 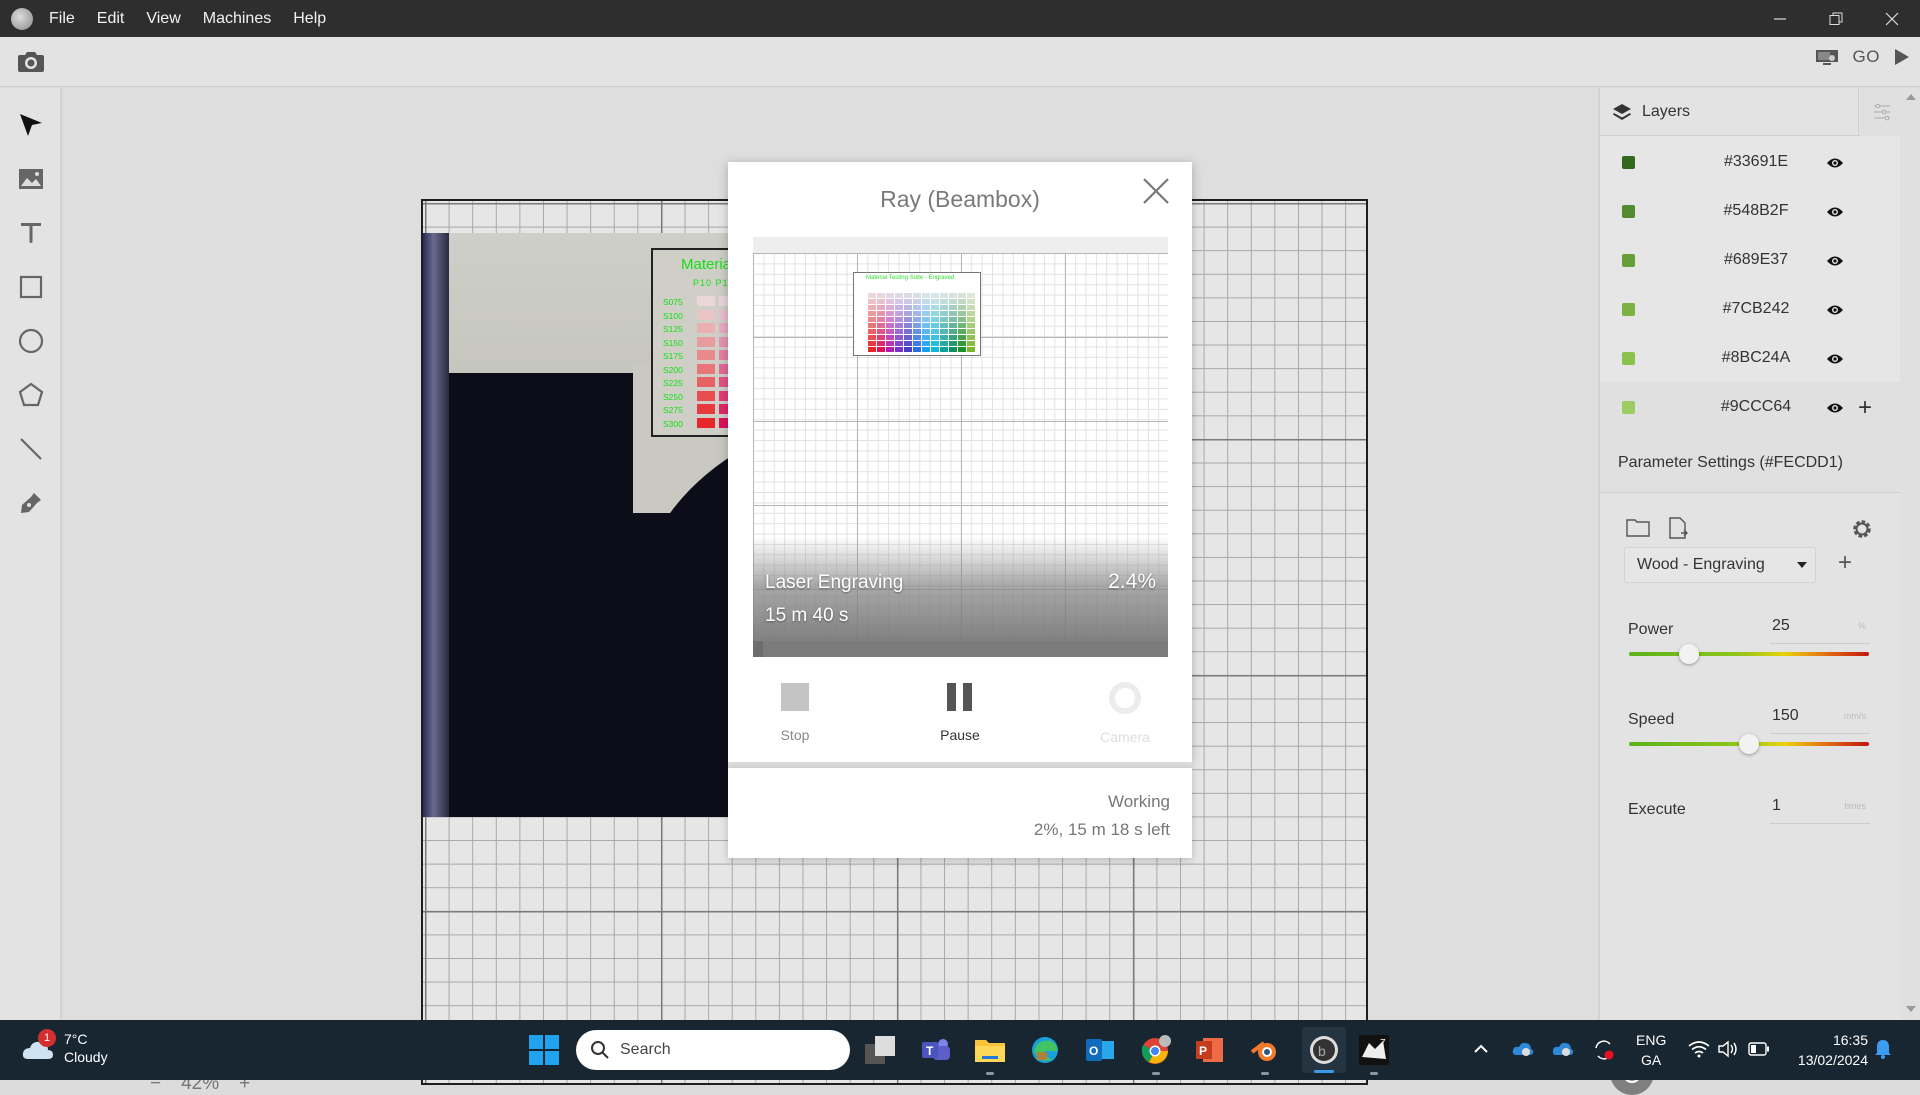 I want to click on camera-aperture-icon, so click(x=1125, y=698).